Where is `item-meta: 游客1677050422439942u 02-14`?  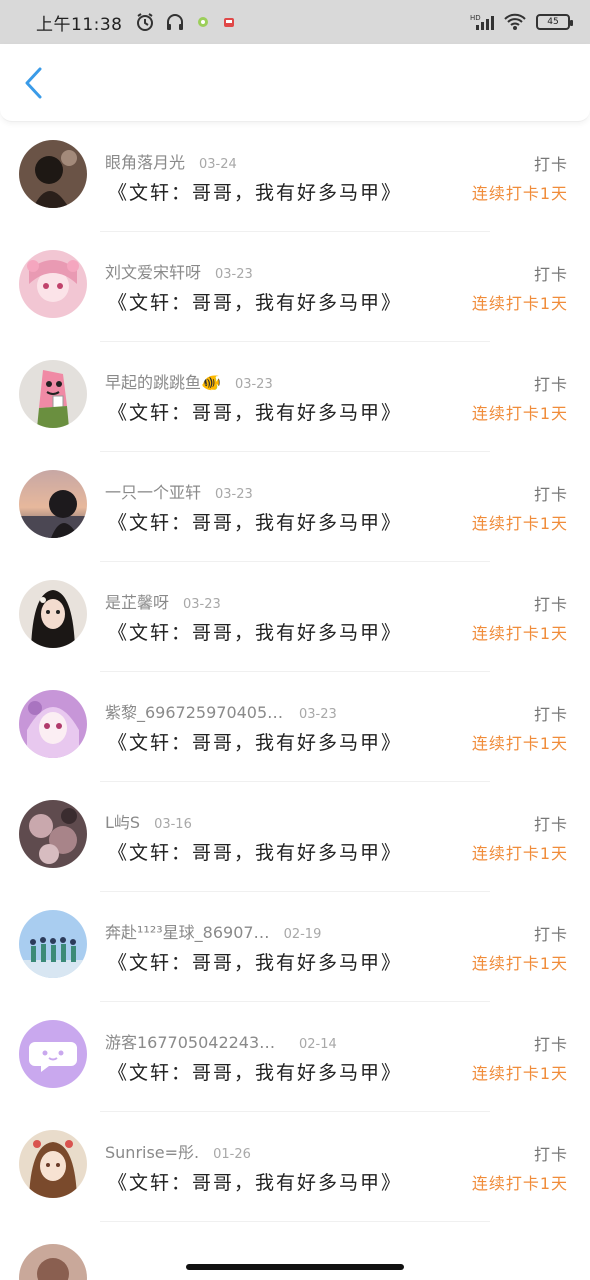
item-meta: 游客1677050422439942u 02-14 is located at coordinates (221, 1041).